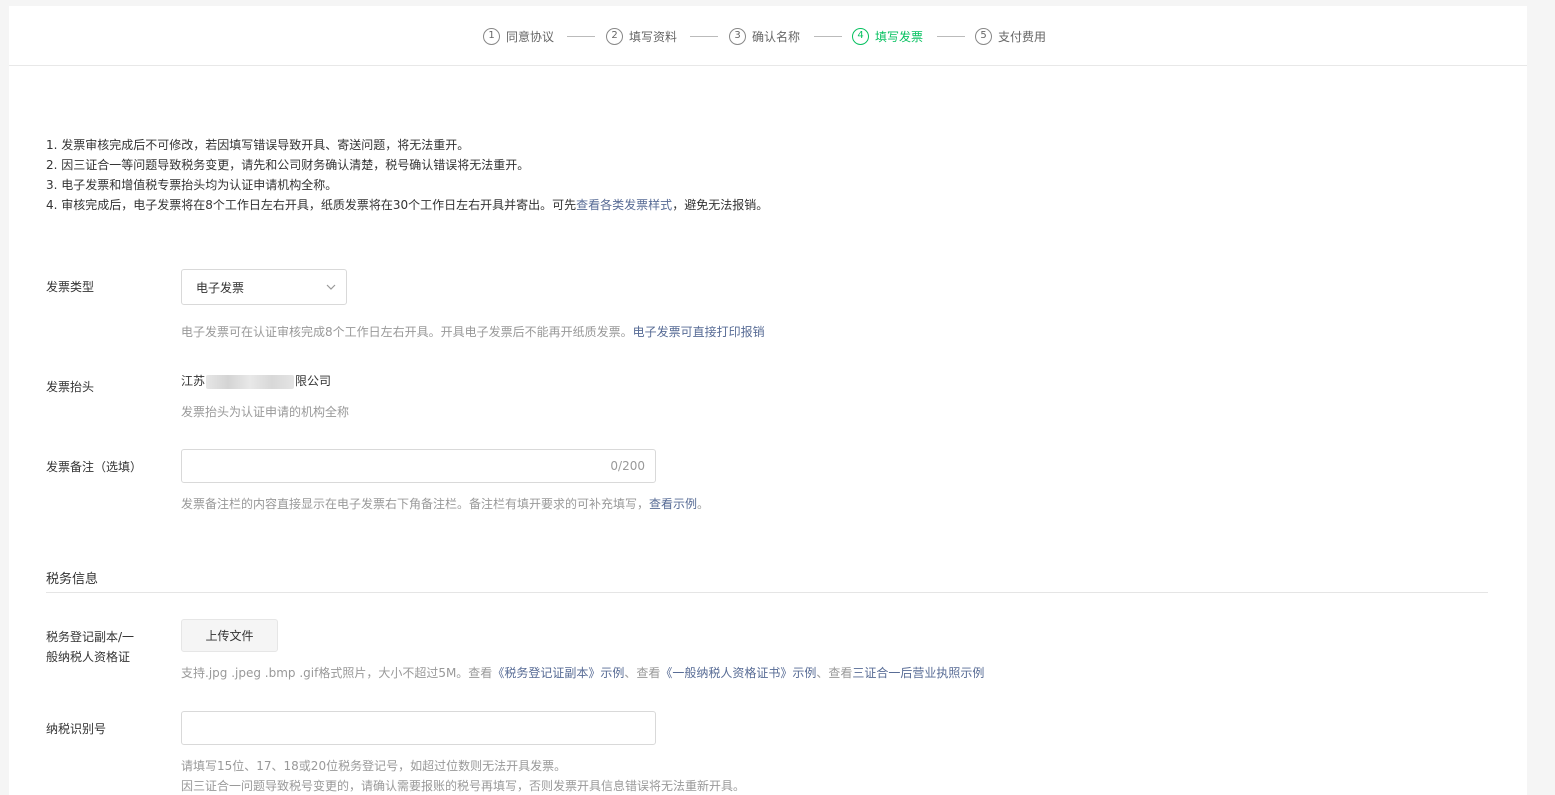  What do you see at coordinates (415, 504) in the screenshot?
I see `hint-text: 发票备注栏的内容直接显示在电子发票右下角备注栏。备注栏有填开要求的可补充填写，` at bounding box center [415, 504].